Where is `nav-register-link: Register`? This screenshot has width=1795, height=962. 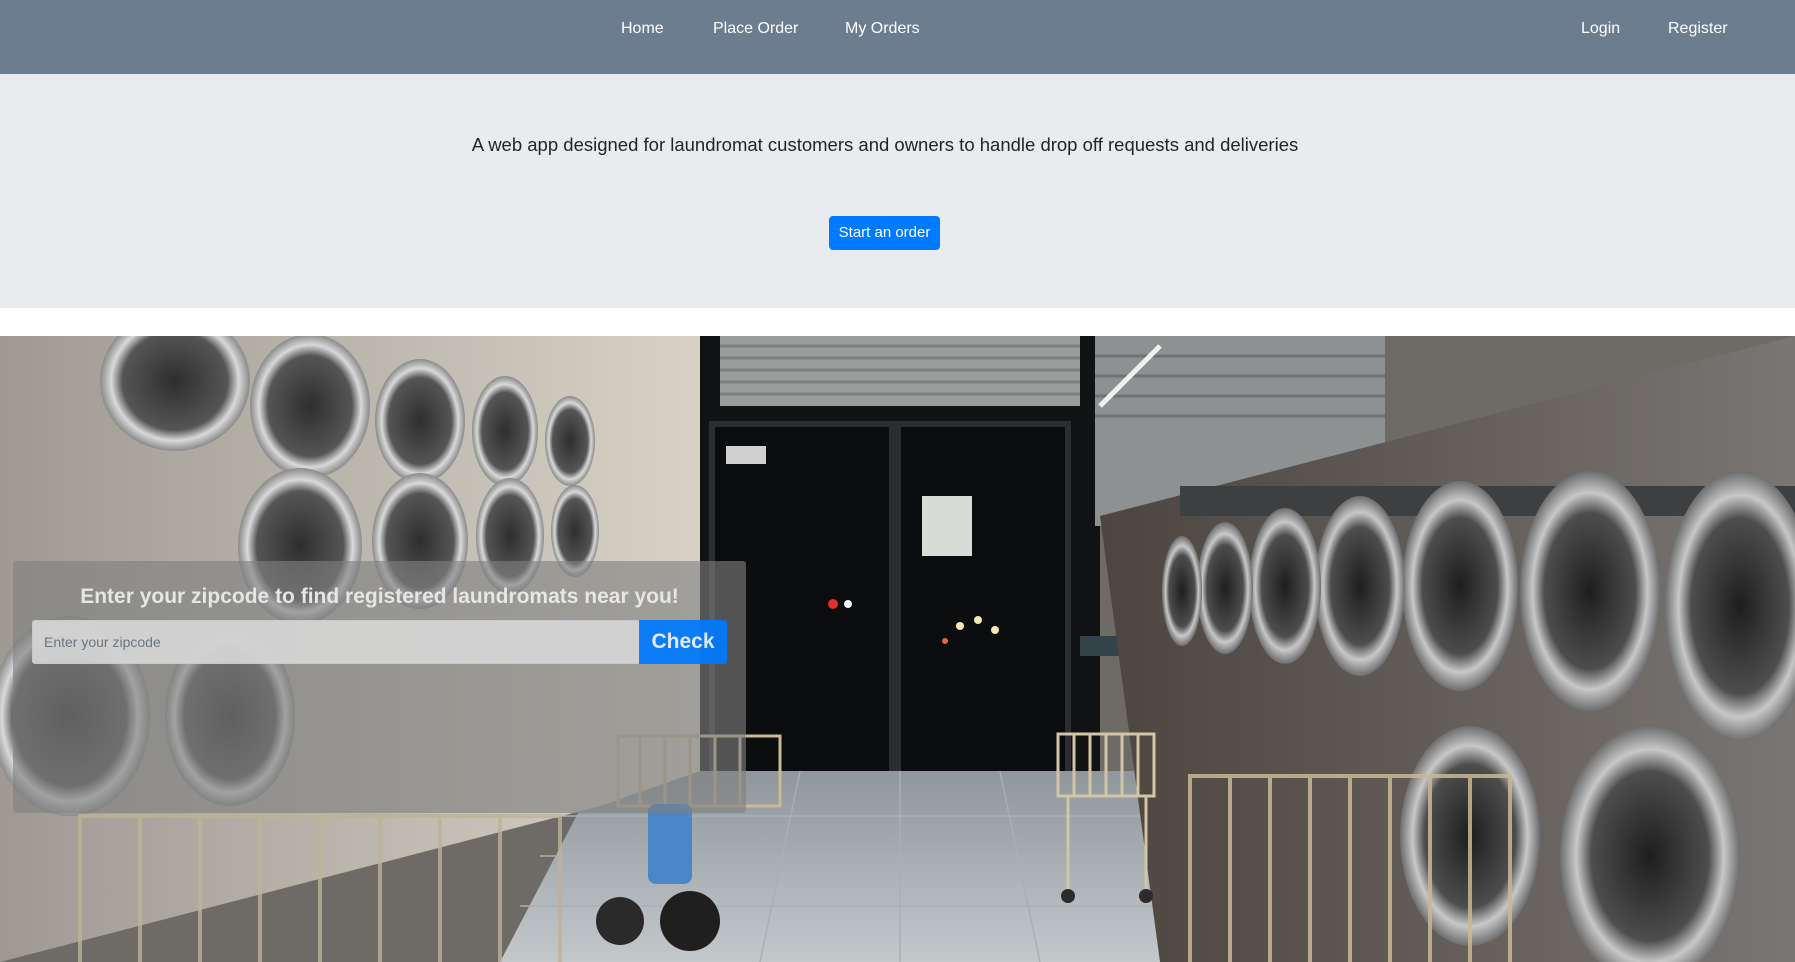
nav-register-link: Register is located at coordinates (1698, 29).